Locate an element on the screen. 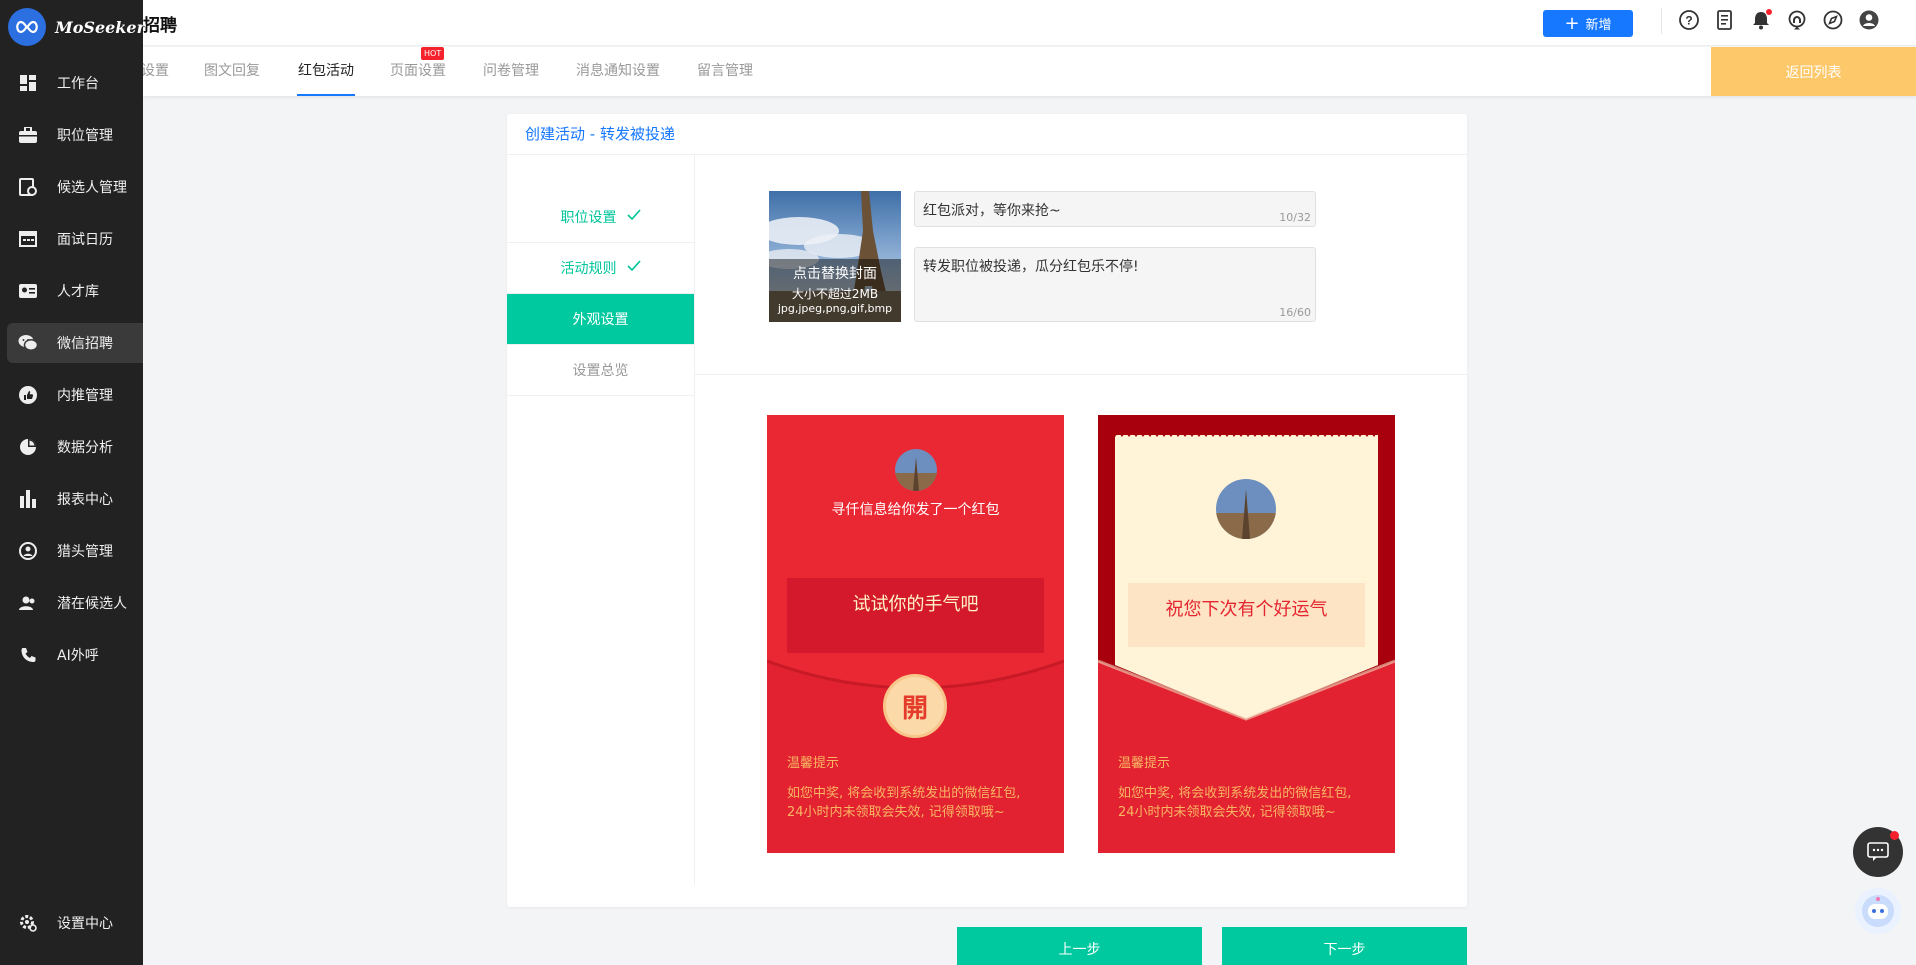 This screenshot has width=1916, height=965. sidebar-item-referral: 内推管理 is located at coordinates (71, 395).